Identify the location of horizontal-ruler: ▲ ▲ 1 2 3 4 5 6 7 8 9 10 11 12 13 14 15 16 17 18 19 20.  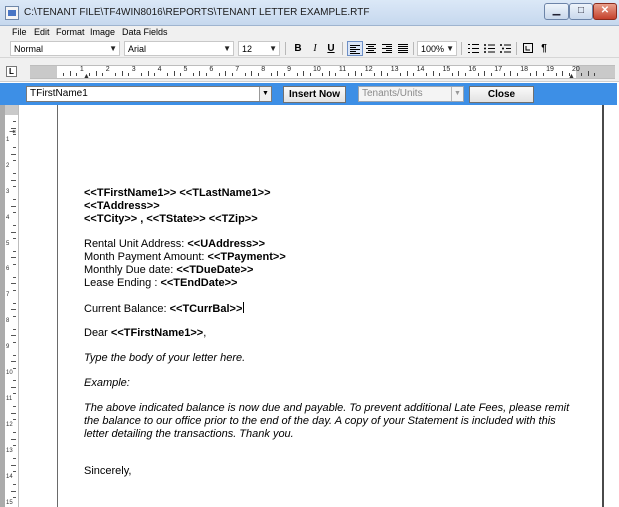
(322, 72).